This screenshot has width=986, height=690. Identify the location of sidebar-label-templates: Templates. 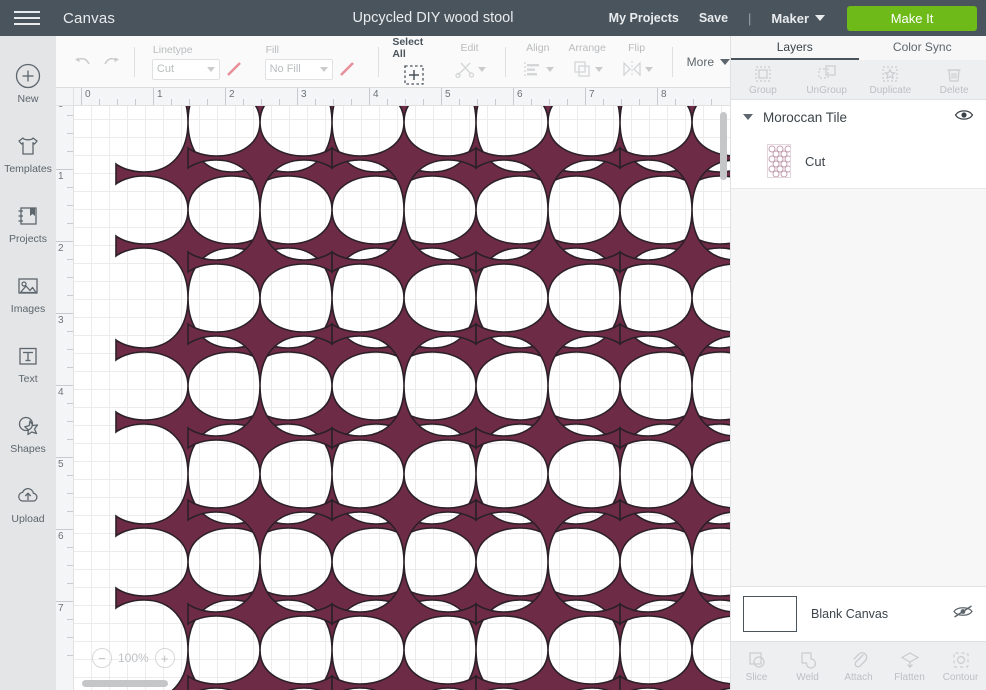
(28, 168).